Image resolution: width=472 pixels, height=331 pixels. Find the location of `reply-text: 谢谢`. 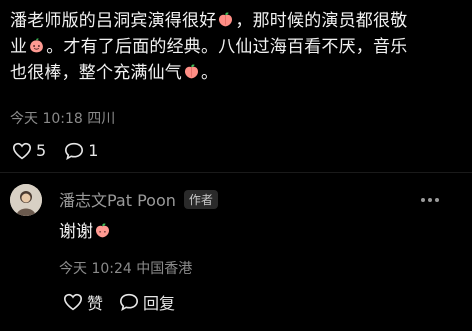

reply-text: 谢谢 is located at coordinates (76, 232).